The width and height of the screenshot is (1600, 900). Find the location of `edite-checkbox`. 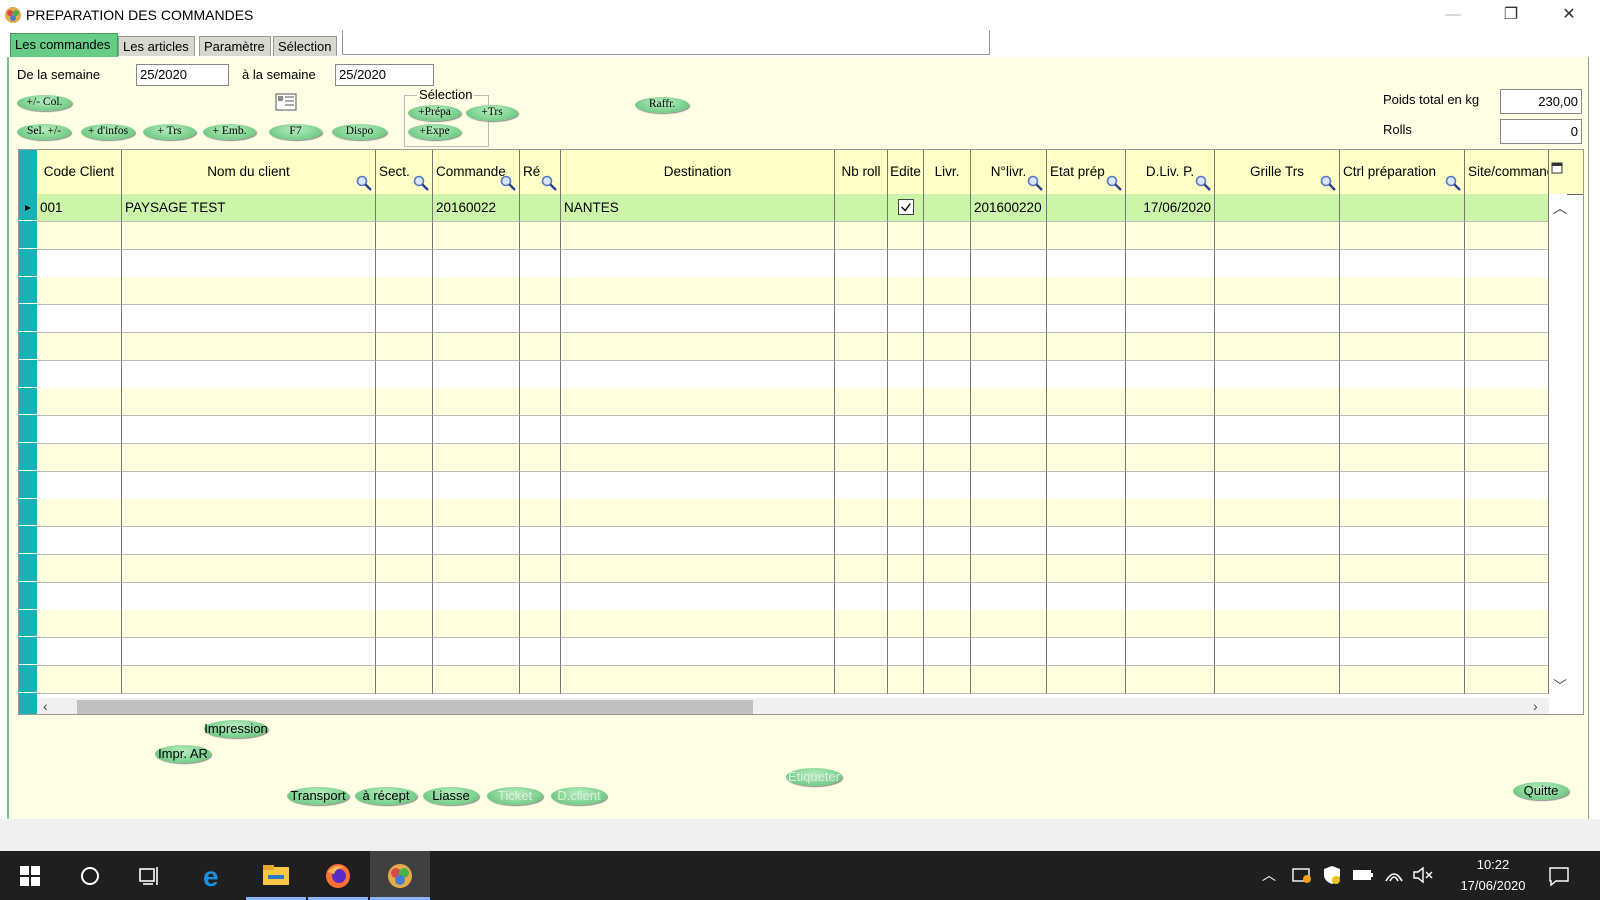

edite-checkbox is located at coordinates (906, 207).